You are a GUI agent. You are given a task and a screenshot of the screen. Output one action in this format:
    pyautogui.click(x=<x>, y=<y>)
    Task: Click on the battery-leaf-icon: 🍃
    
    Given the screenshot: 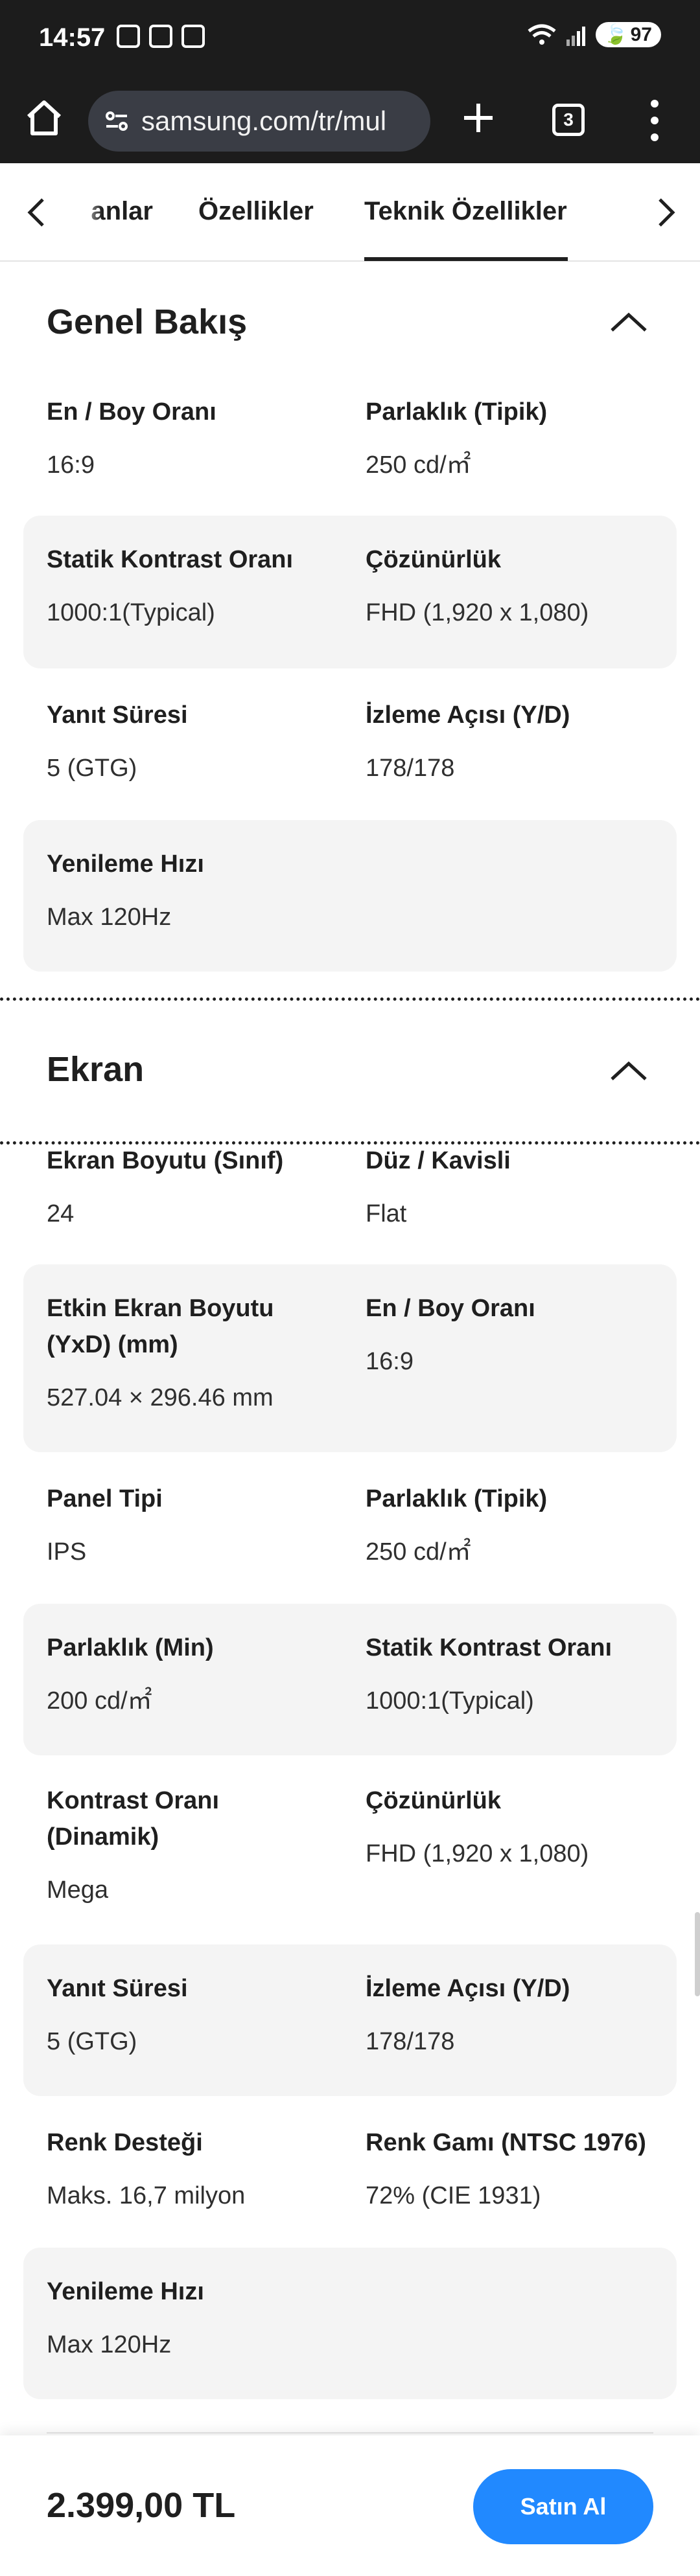 What is the action you would take?
    pyautogui.click(x=615, y=34)
    